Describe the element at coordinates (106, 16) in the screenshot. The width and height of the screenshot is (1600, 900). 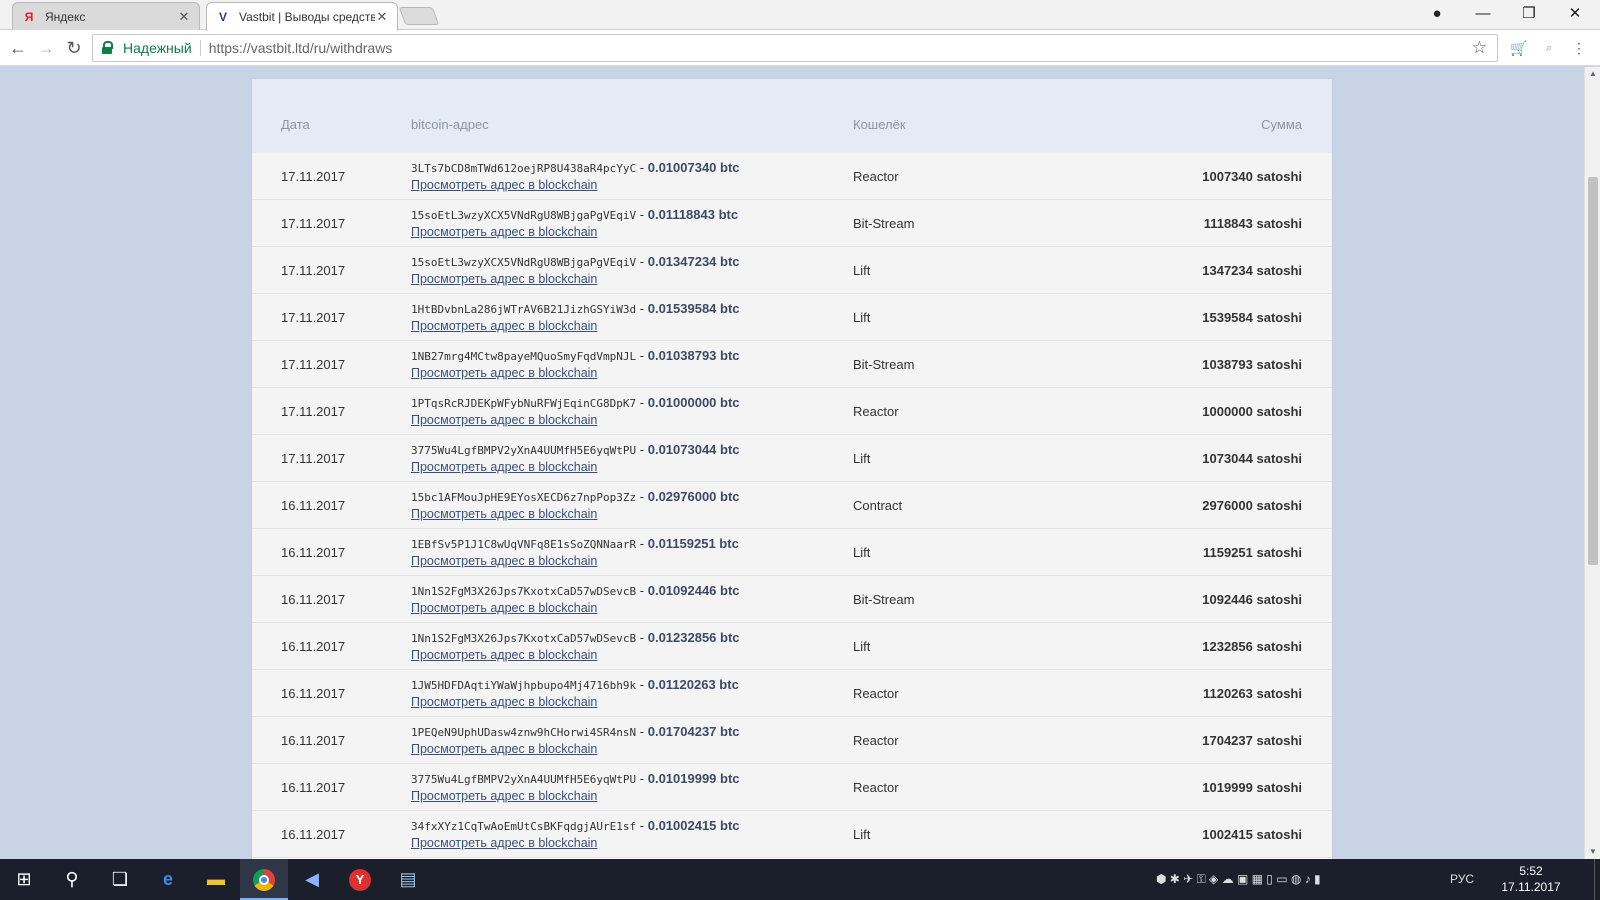
I see `tab-yandex: Я Яндекс ✕` at that location.